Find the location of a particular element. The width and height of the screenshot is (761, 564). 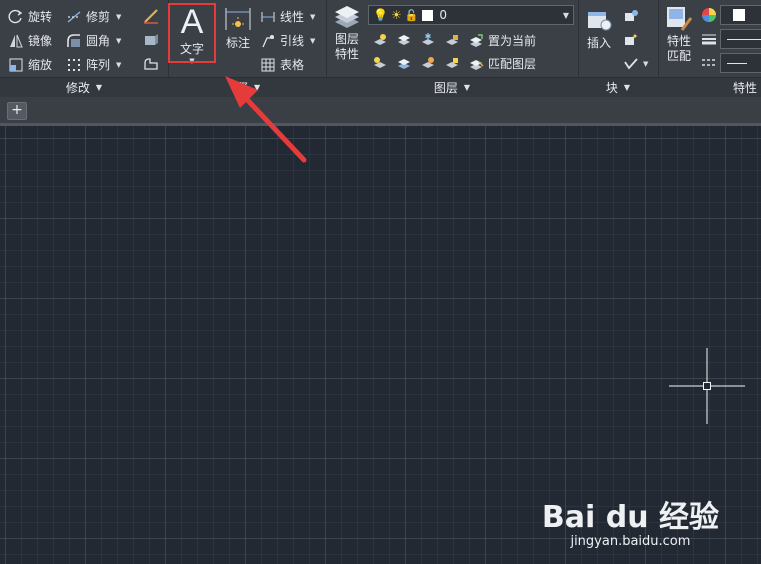

layer-freeze-icon: ✱ is located at coordinates (428, 40).